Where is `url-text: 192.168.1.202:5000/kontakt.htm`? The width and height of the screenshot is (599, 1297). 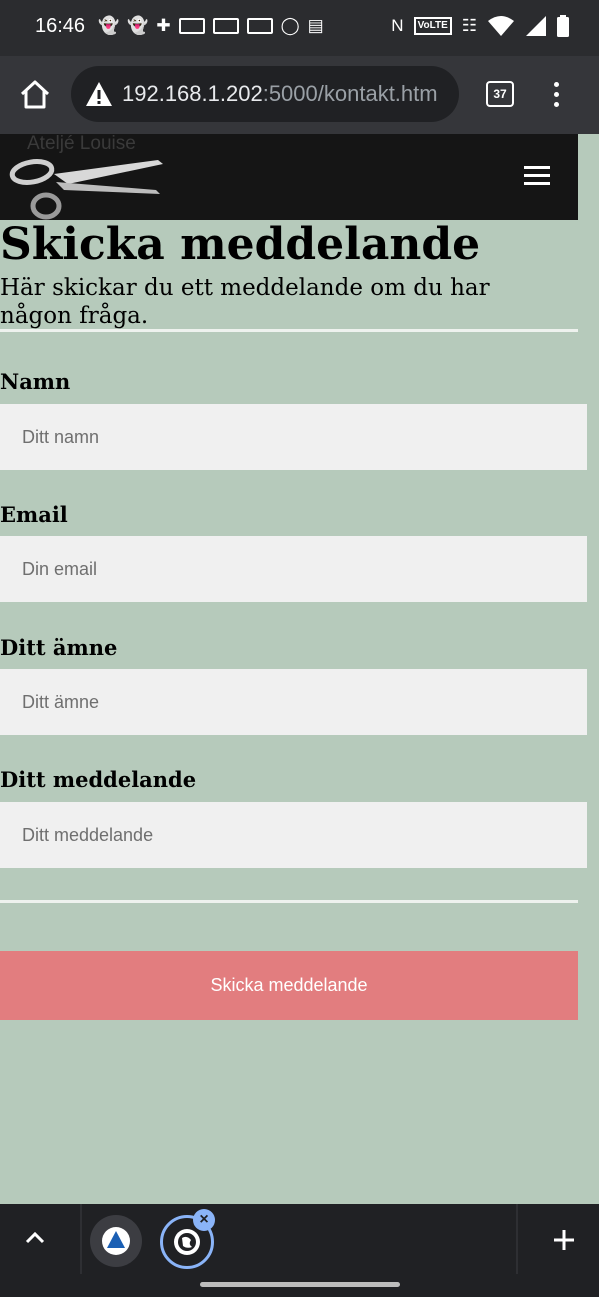 url-text: 192.168.1.202:5000/kontakt.htm is located at coordinates (280, 94).